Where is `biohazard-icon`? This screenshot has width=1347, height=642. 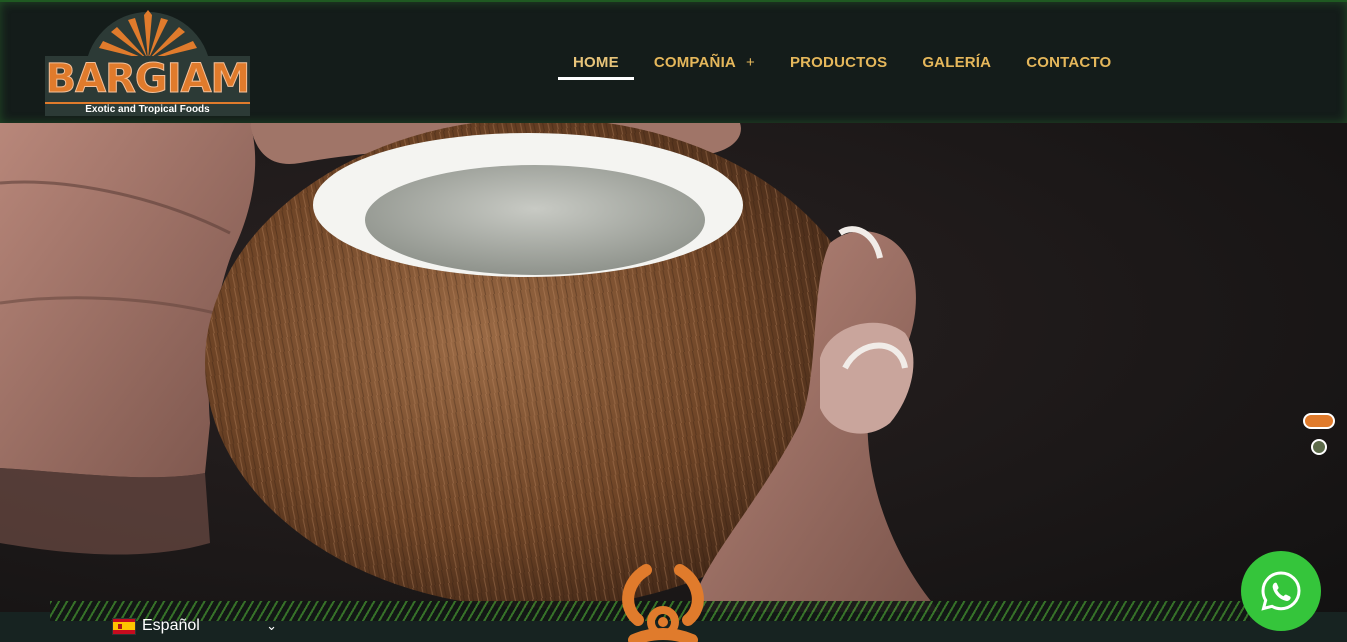 biohazard-icon is located at coordinates (663, 603).